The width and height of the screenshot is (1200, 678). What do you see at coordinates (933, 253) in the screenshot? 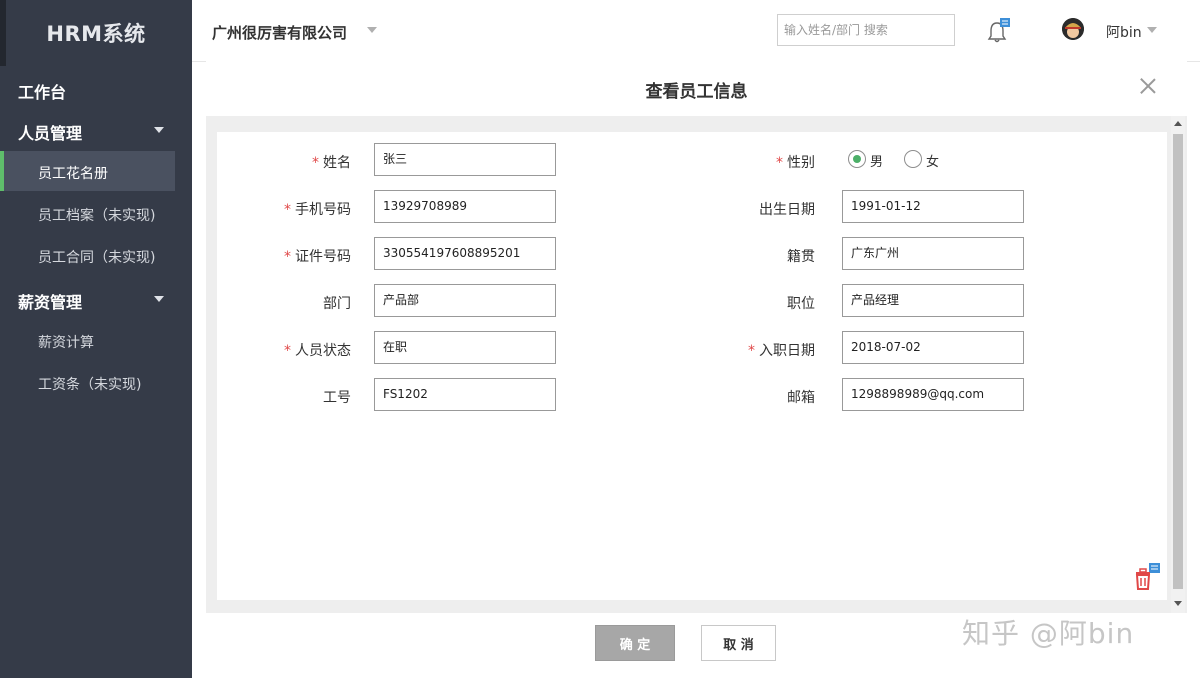
I see `hometown-field: 广东广州` at bounding box center [933, 253].